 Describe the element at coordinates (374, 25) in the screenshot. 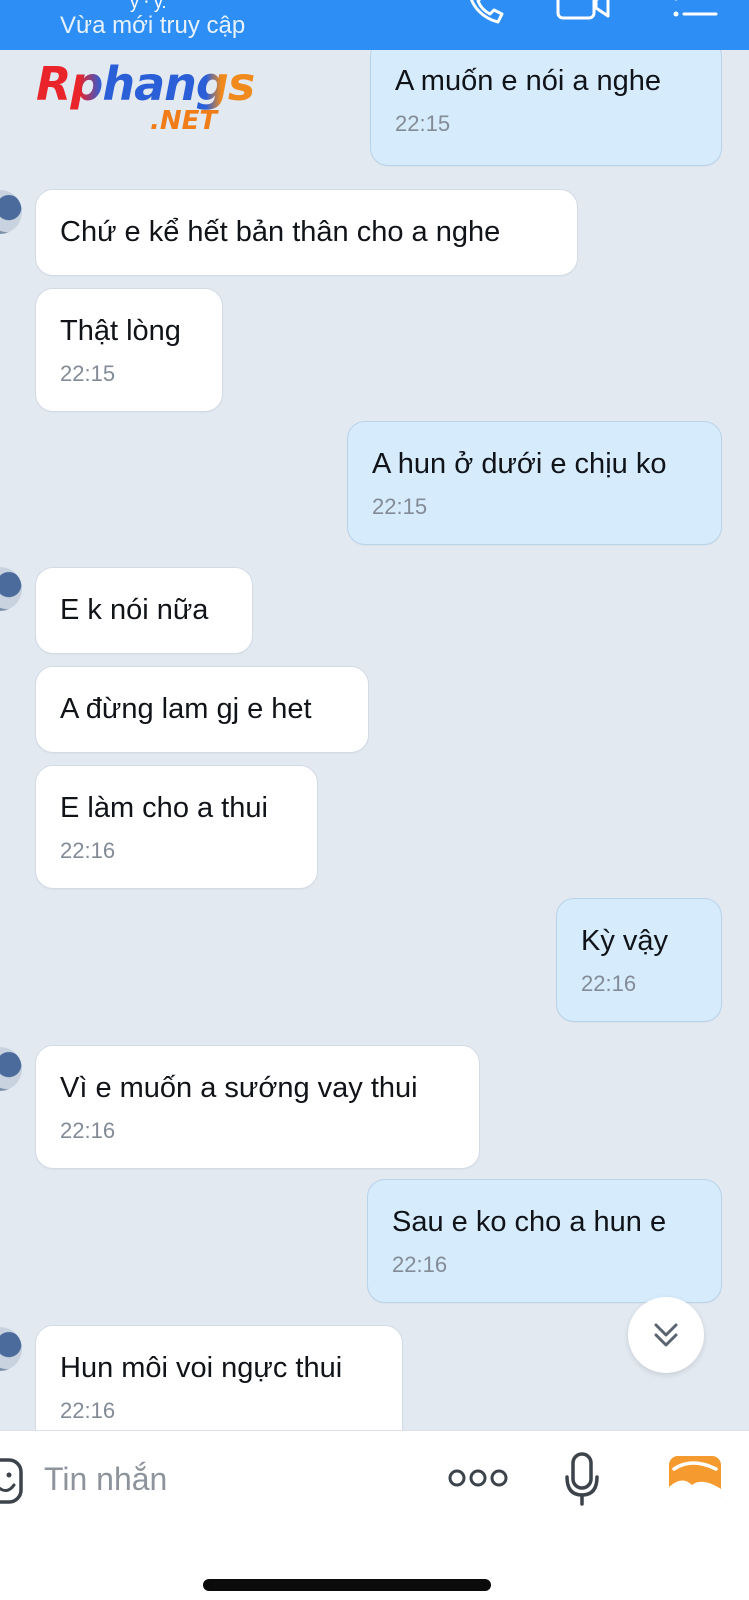

I see `chat-header: y ⸱ y. Vừa mới truy cập` at that location.